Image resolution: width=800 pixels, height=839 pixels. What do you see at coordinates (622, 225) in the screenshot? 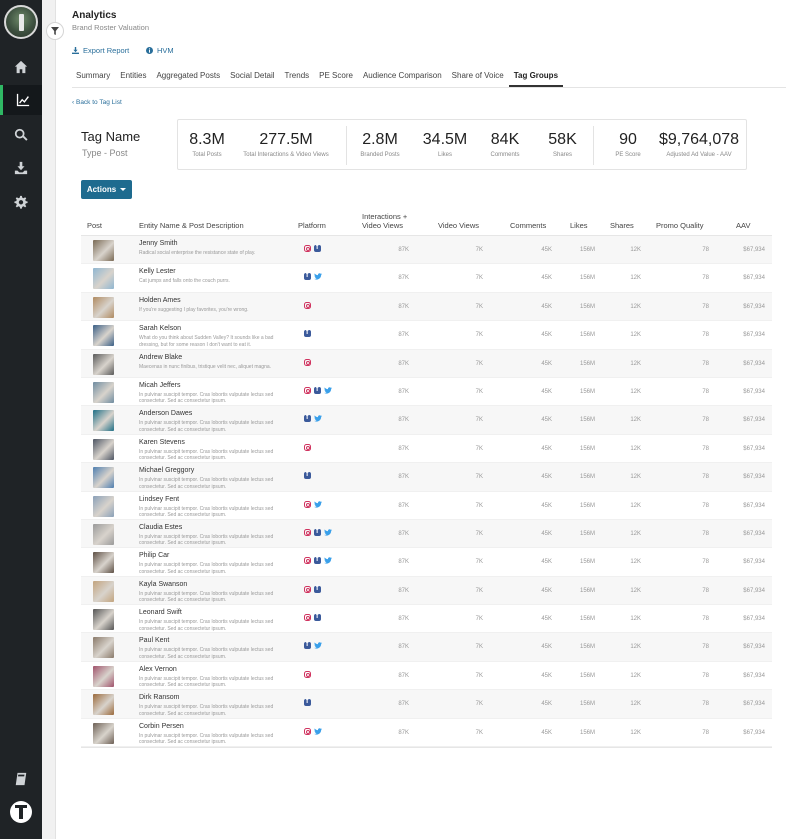
I see `col-header-shares: Shares` at bounding box center [622, 225].